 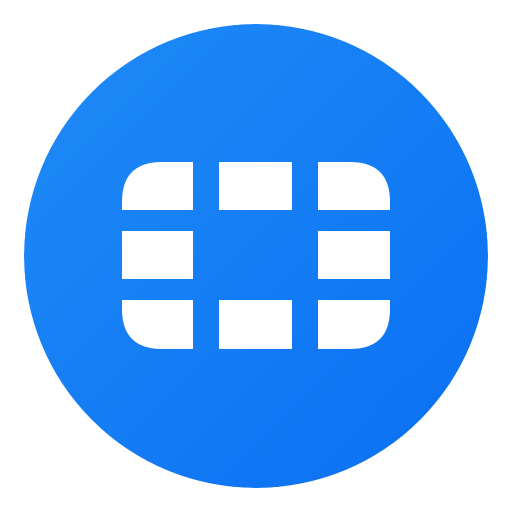 I want to click on logo-block-middle-left, so click(x=157, y=255).